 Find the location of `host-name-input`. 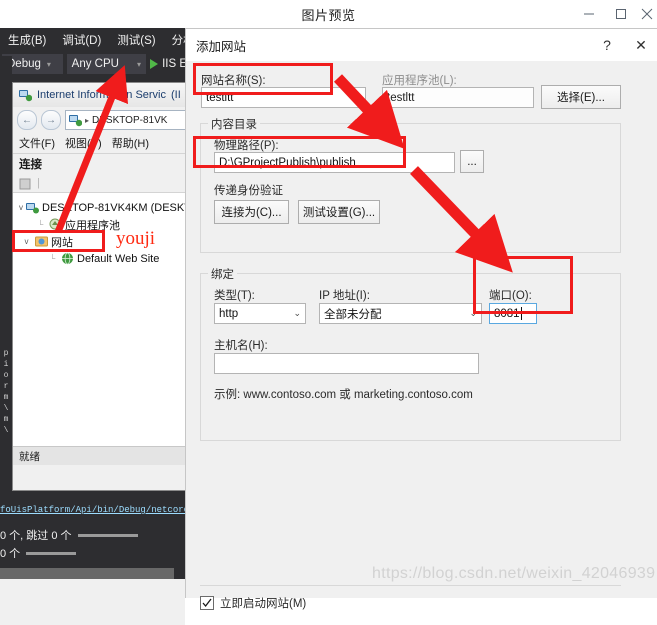

host-name-input is located at coordinates (346, 363).